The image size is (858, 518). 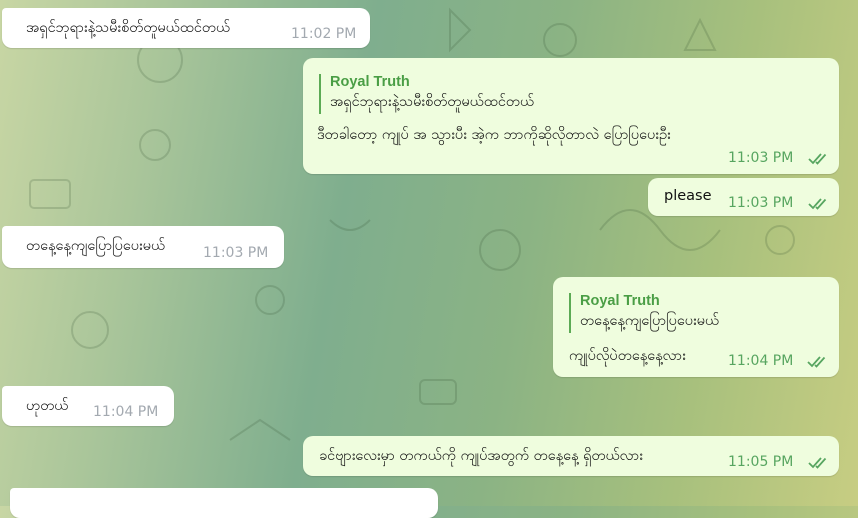 I want to click on message-time: 11:05 PM, so click(x=761, y=462).